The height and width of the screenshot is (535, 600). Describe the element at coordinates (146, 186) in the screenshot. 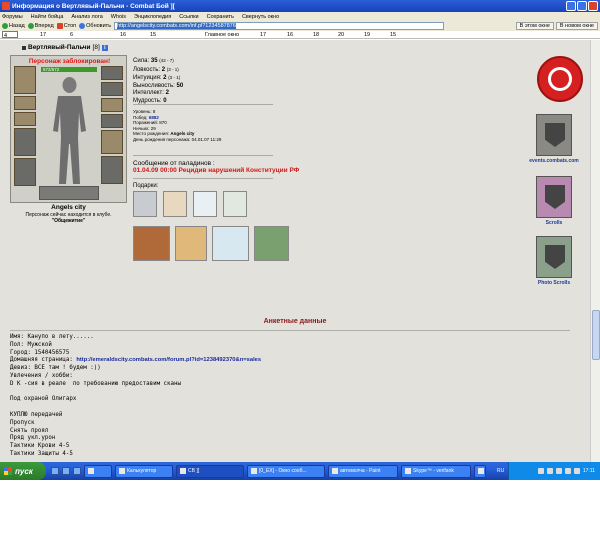

I see `gifts-label: Подарки:` at that location.